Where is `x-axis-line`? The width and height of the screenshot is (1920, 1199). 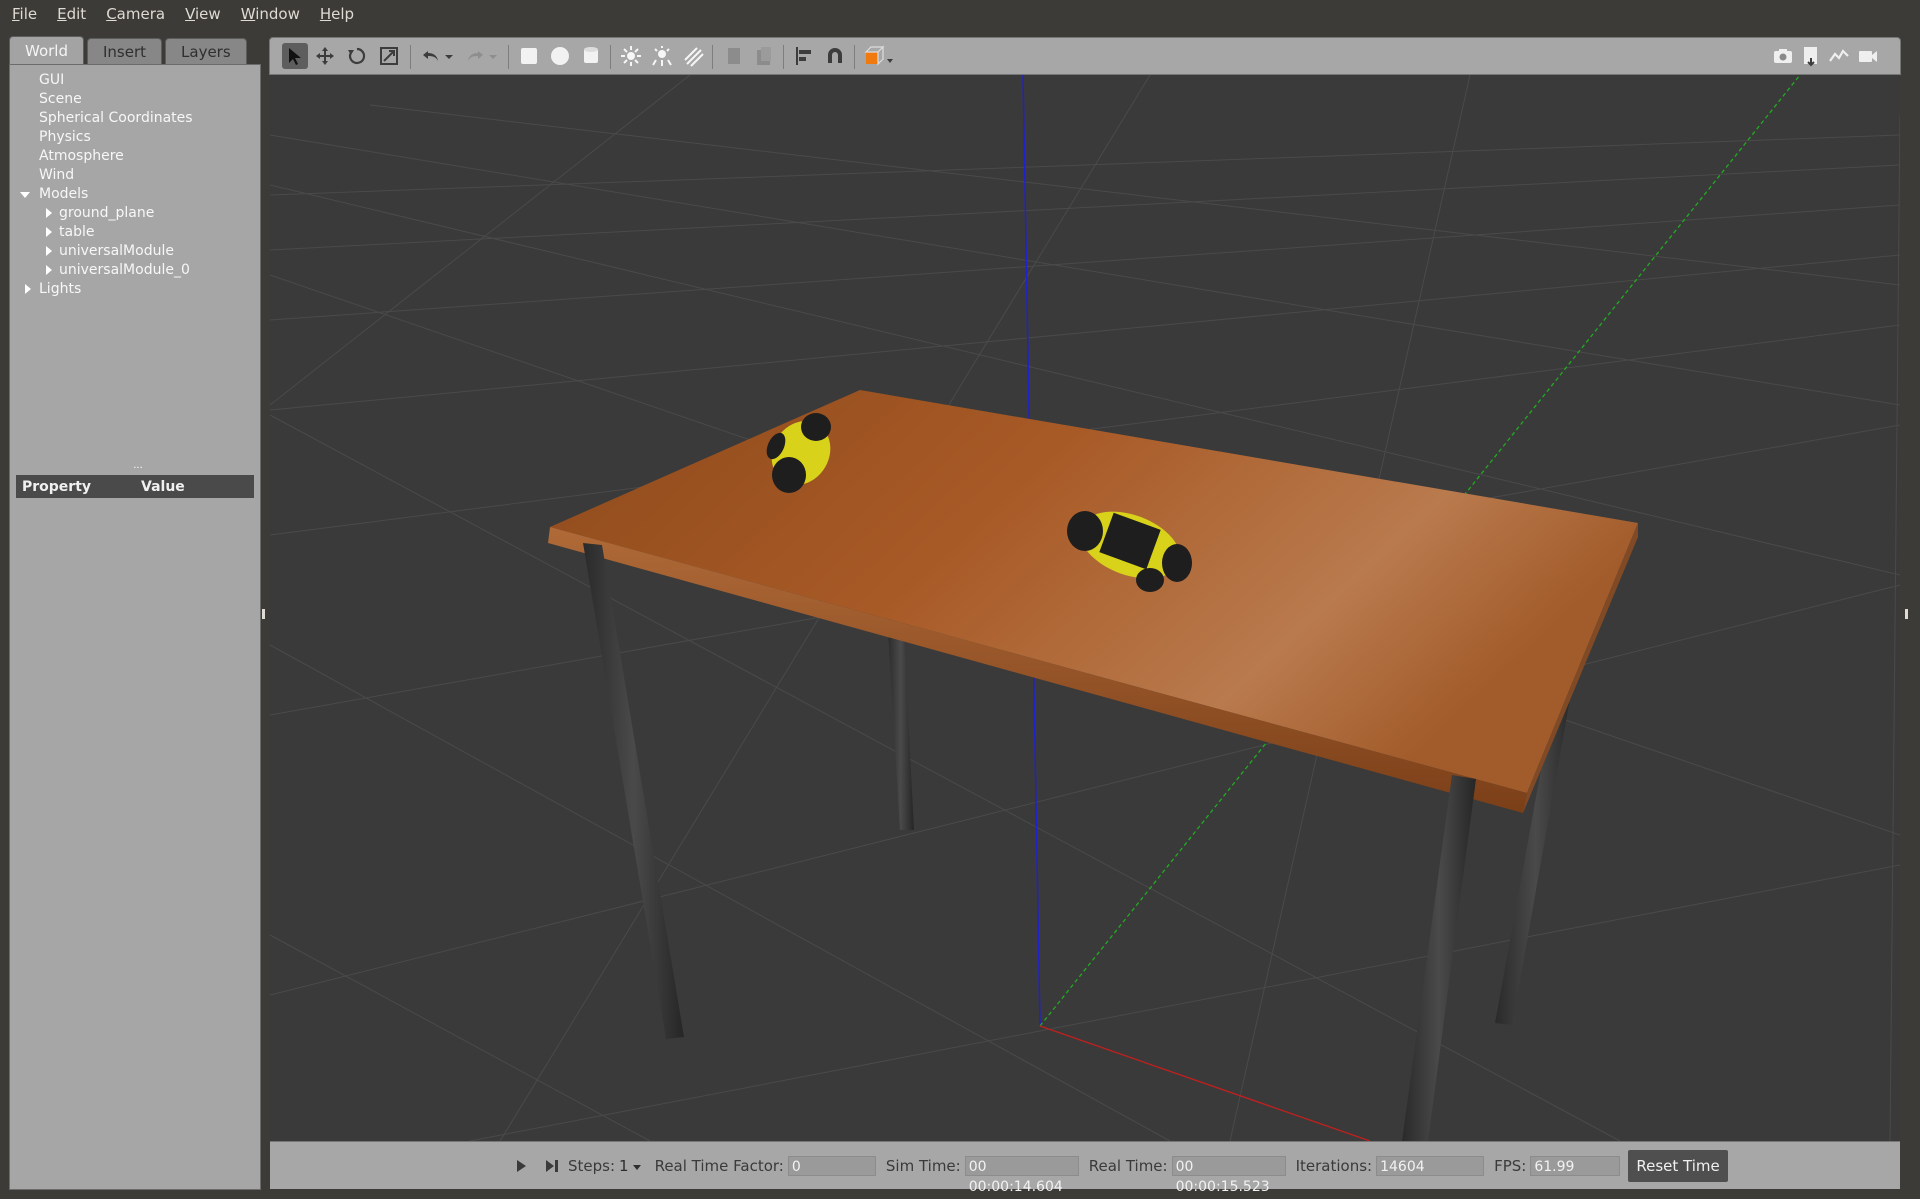 x-axis-line is located at coordinates (1205, 1083).